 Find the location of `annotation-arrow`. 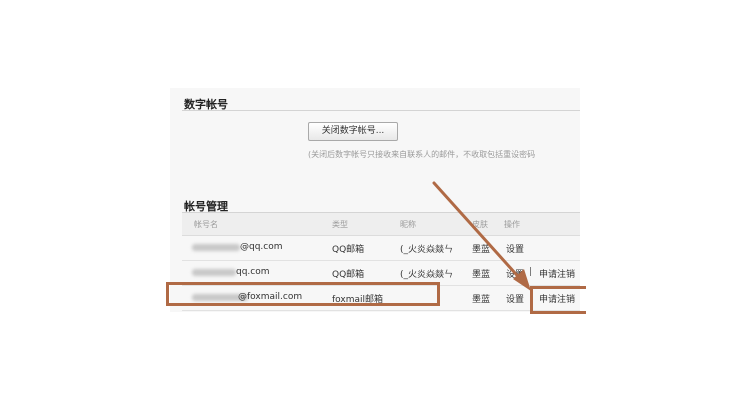

annotation-arrow is located at coordinates (481, 236).